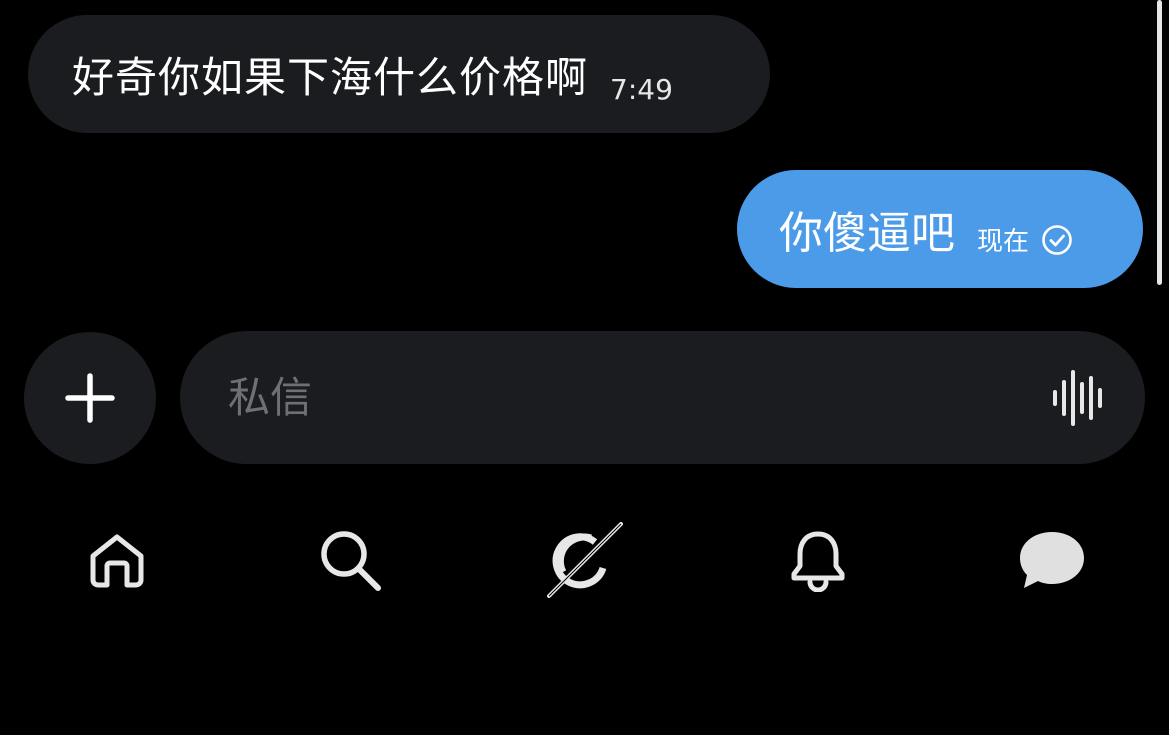 This screenshot has height=735, width=1169. What do you see at coordinates (1057, 240) in the screenshot?
I see `check-circle-icon` at bounding box center [1057, 240].